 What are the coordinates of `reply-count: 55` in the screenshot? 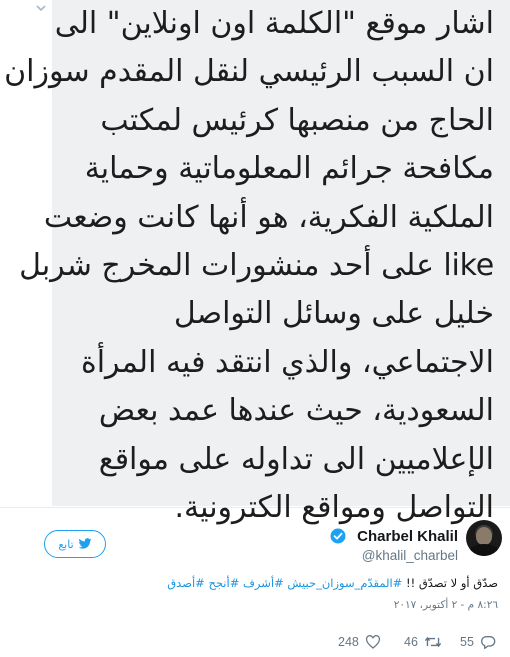 It's located at (467, 642).